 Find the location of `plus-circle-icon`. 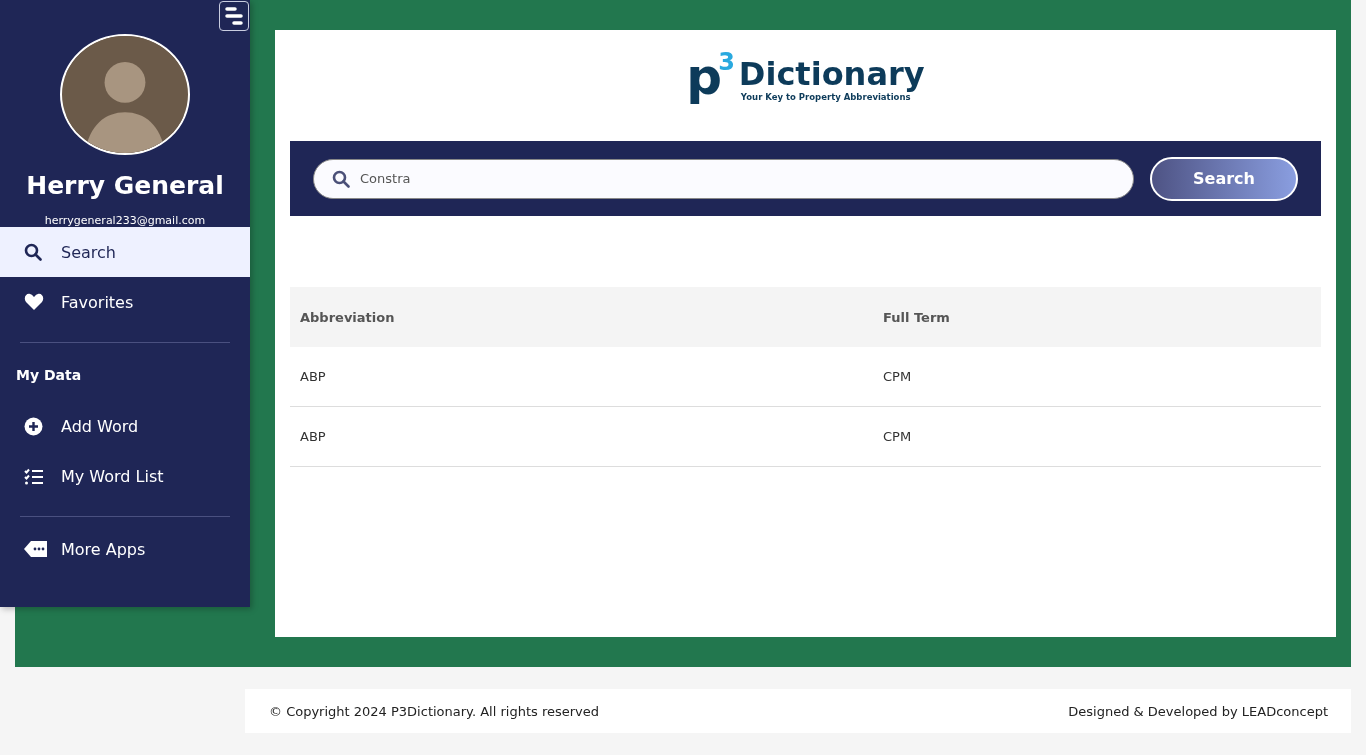

plus-circle-icon is located at coordinates (33, 426).